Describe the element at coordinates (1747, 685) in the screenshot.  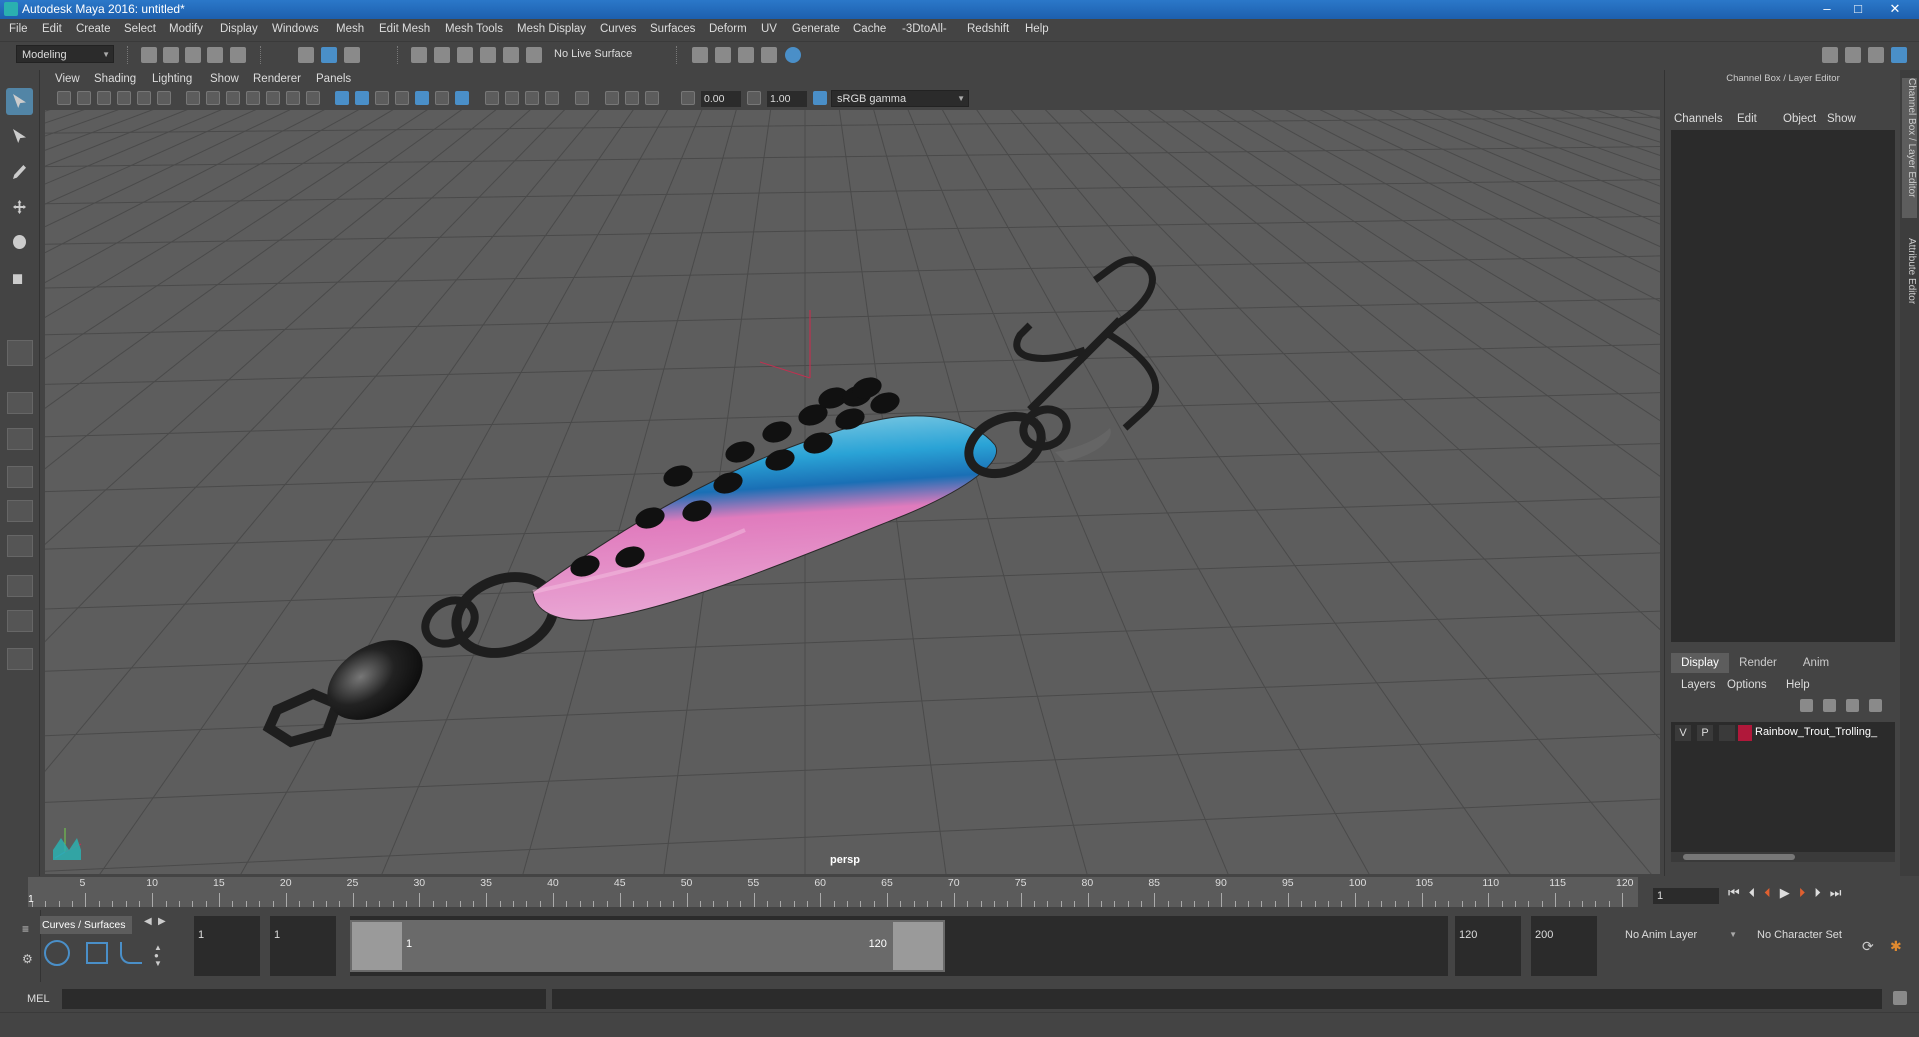
I see `layer-menu-options: Options` at that location.